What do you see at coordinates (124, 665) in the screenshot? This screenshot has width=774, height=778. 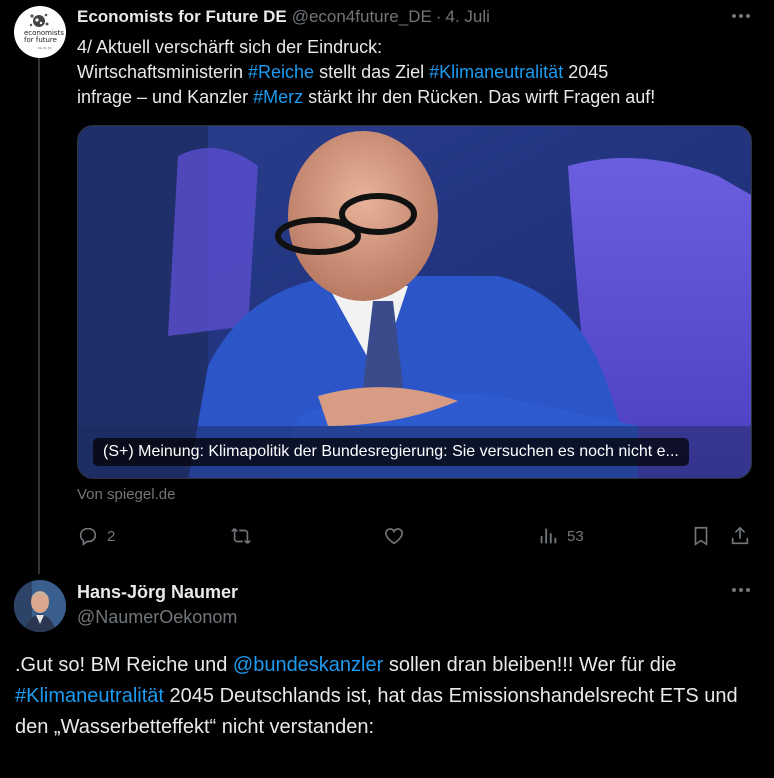 I see `tweet-text-segment: .Gut so! BM Reiche und` at bounding box center [124, 665].